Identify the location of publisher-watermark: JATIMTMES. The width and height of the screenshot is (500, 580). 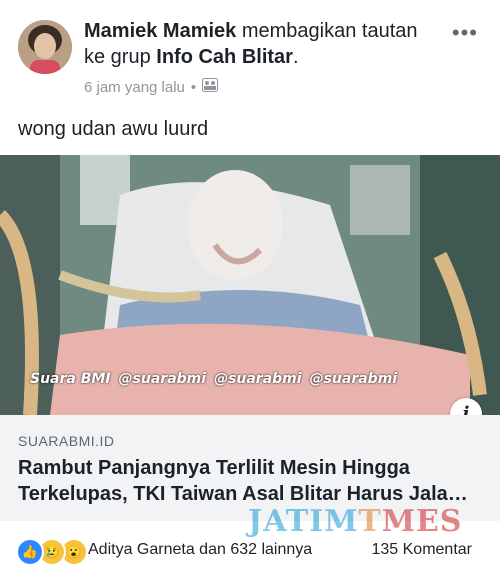
(355, 521).